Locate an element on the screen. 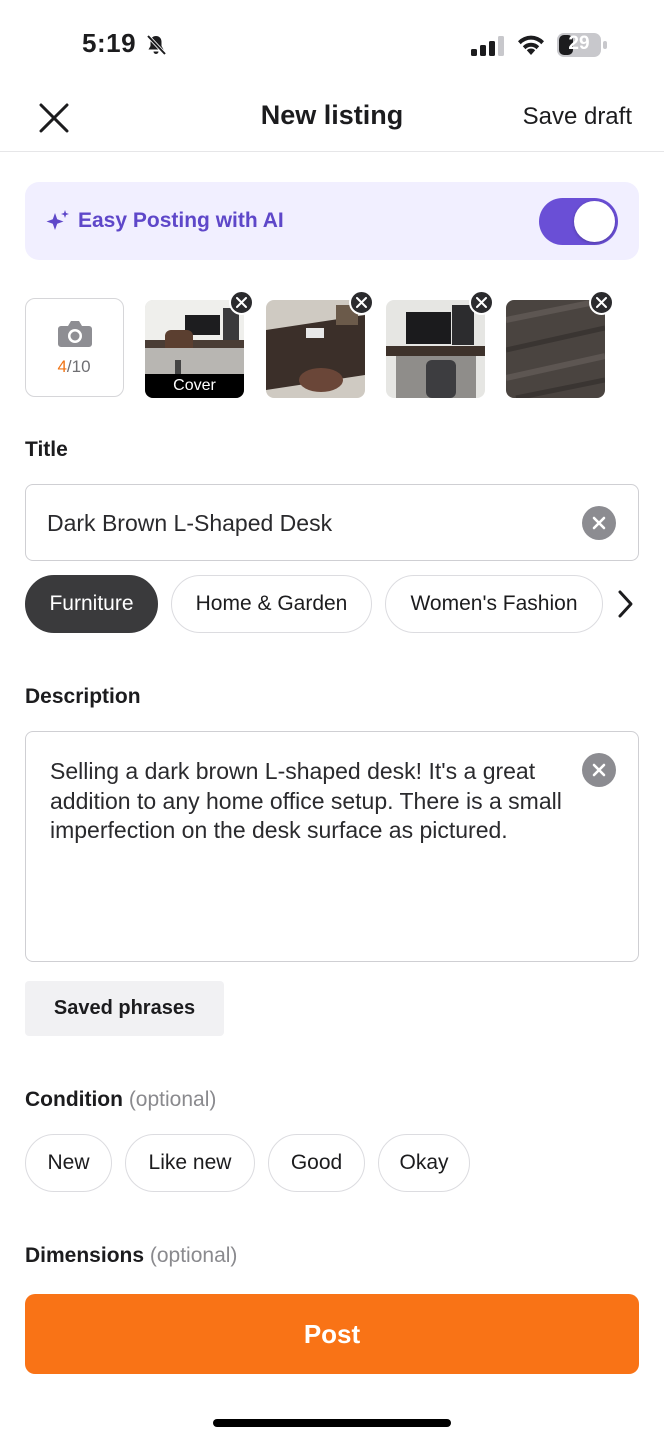  ai-posting-toggle is located at coordinates (578, 221).